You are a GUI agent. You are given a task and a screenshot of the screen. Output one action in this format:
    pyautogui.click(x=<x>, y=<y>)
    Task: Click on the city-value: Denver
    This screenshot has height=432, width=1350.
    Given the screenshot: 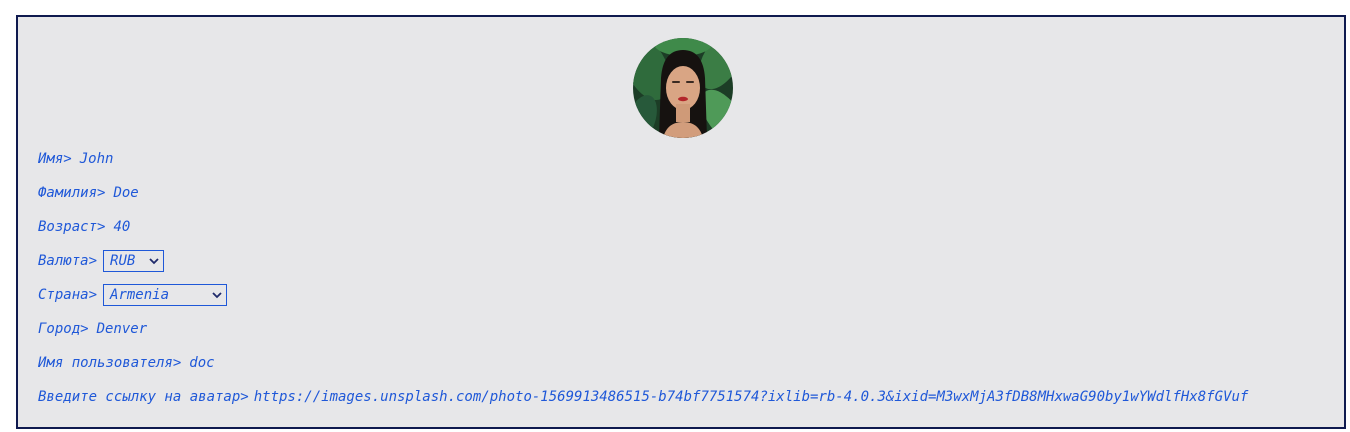 What is the action you would take?
    pyautogui.click(x=122, y=329)
    